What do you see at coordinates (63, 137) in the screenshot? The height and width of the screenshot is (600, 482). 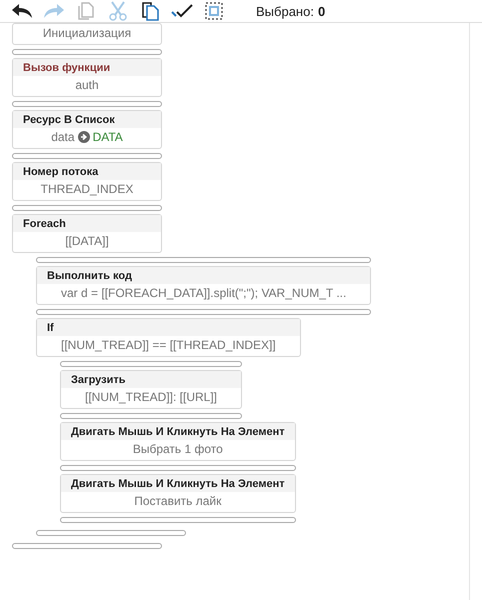 I see `variable-text: data` at bounding box center [63, 137].